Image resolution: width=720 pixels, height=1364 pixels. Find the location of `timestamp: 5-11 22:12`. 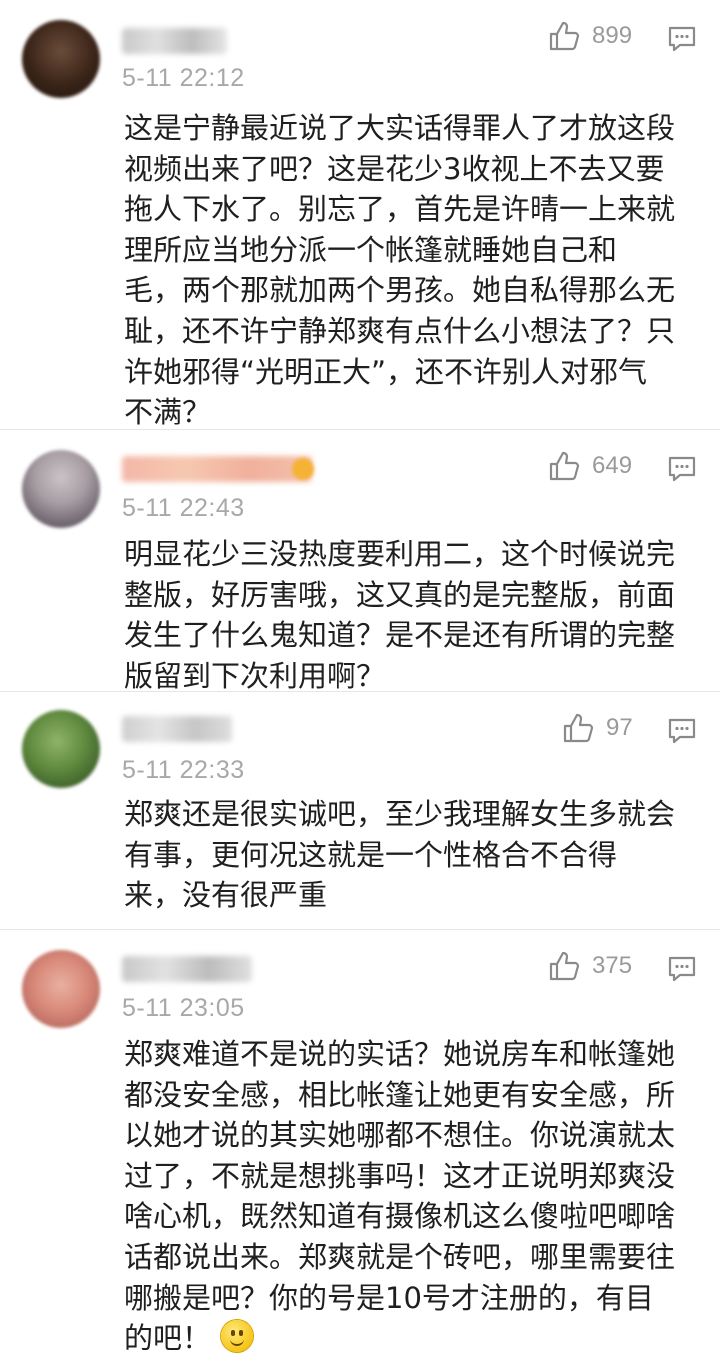

timestamp: 5-11 22:12 is located at coordinates (183, 78).